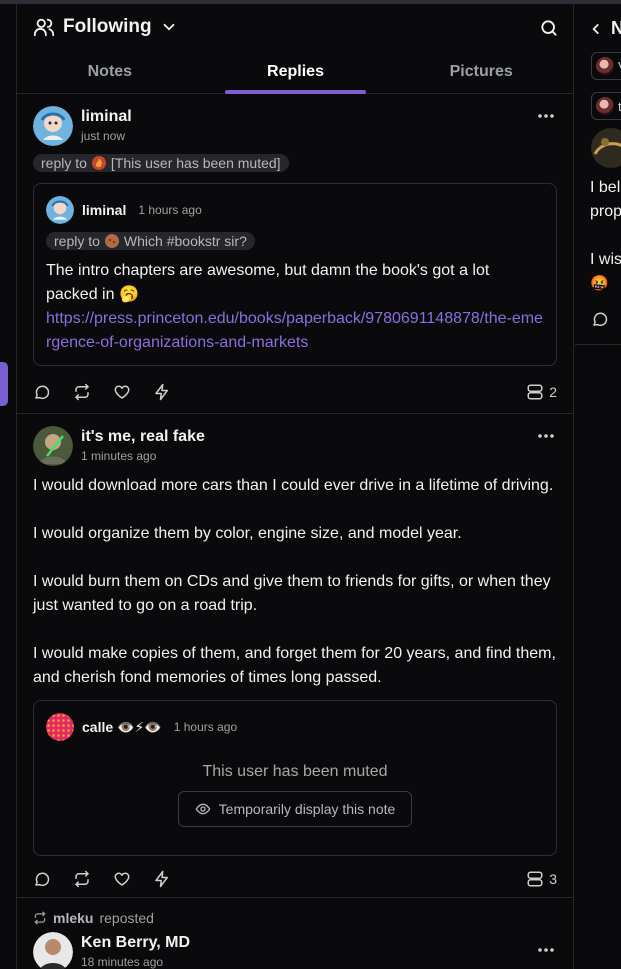 The height and width of the screenshot is (969, 621). Describe the element at coordinates (598, 344) in the screenshot. I see `divider` at that location.